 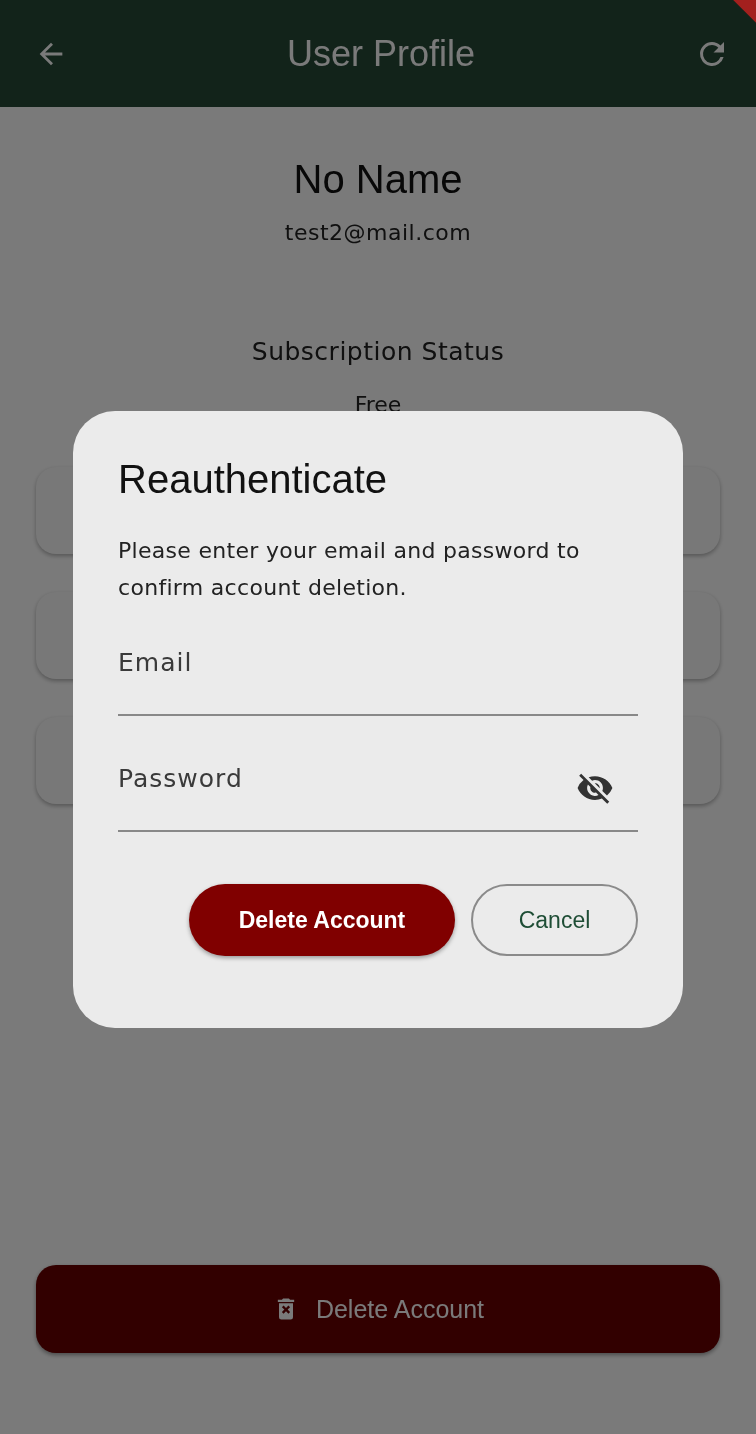 What do you see at coordinates (378, 672) in the screenshot?
I see `email-field: Email` at bounding box center [378, 672].